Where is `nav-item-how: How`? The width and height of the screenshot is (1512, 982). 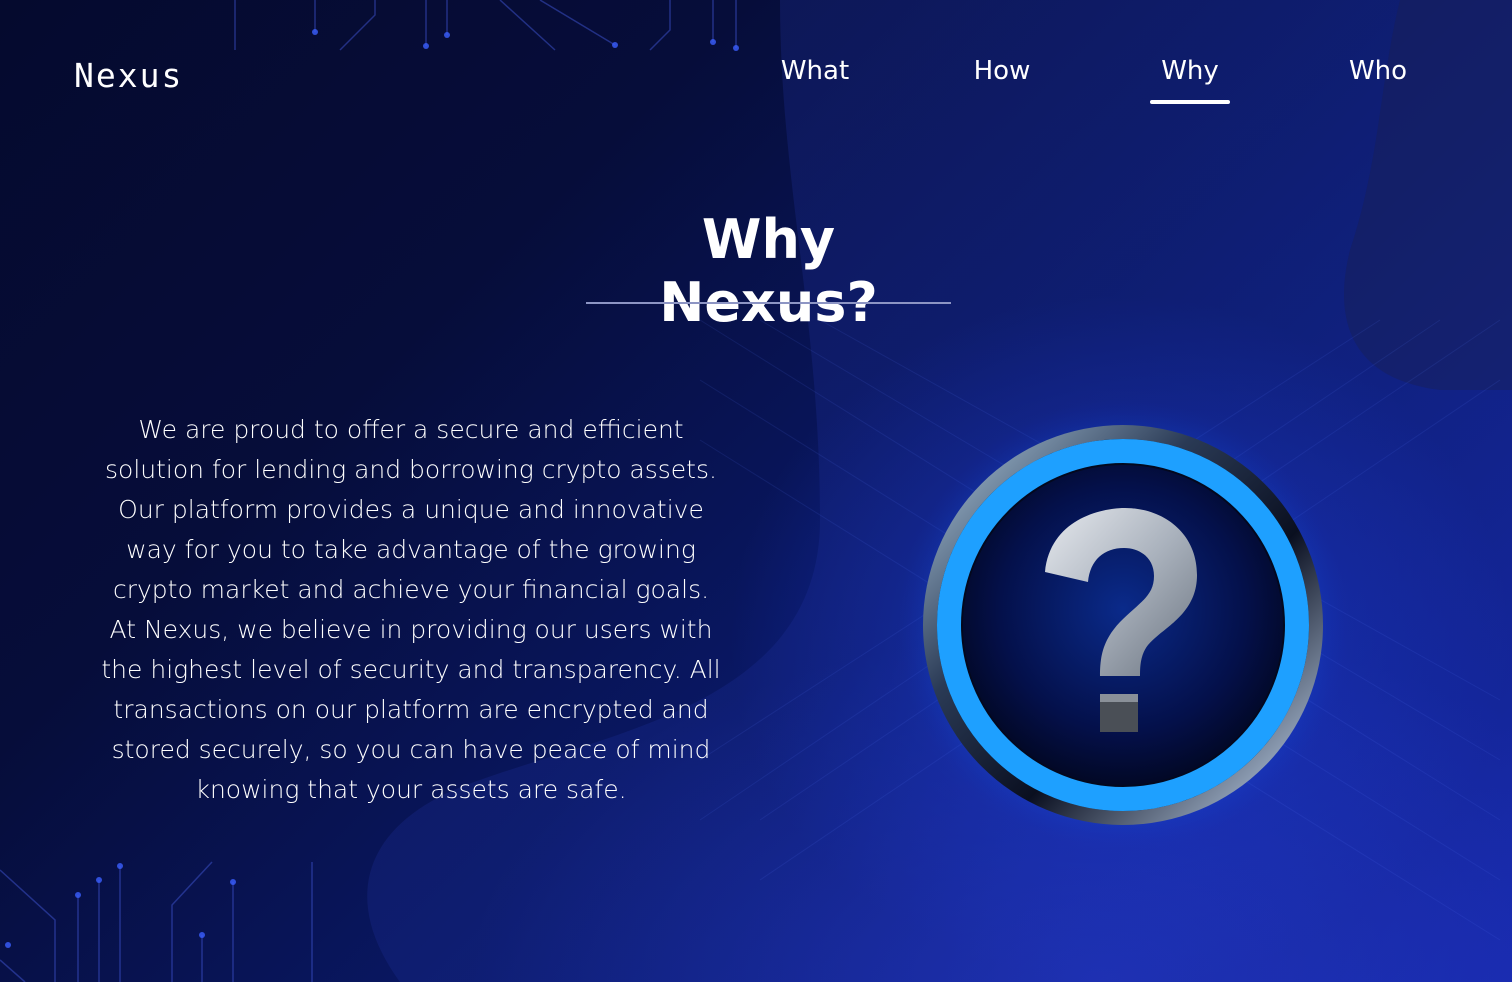
nav-item-how: How is located at coordinates (1002, 71).